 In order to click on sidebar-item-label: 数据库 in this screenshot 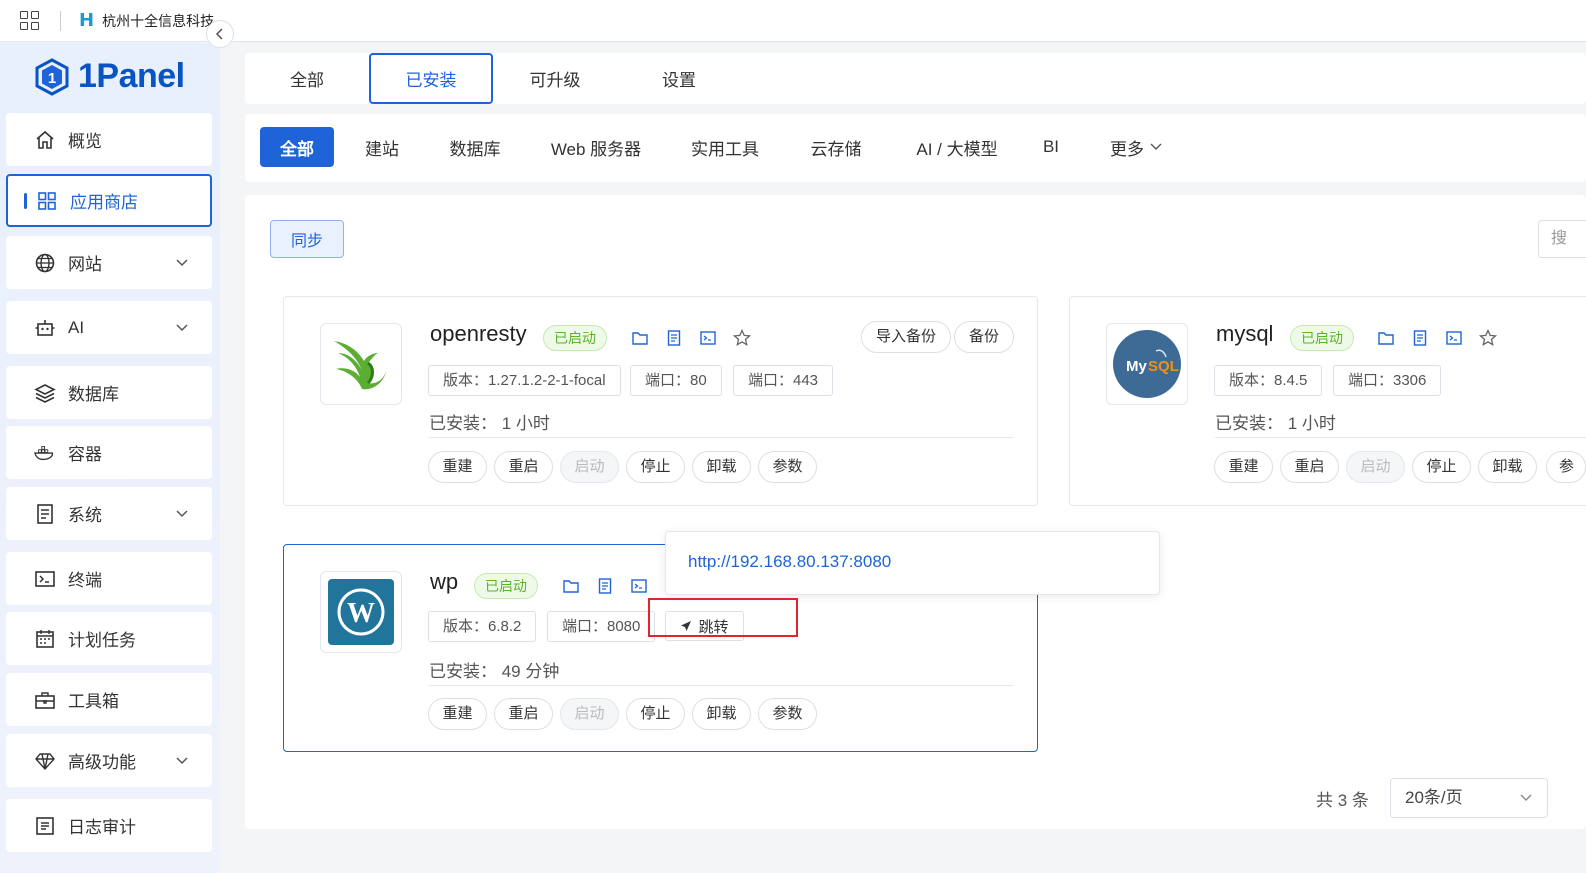, I will do `click(93, 394)`.